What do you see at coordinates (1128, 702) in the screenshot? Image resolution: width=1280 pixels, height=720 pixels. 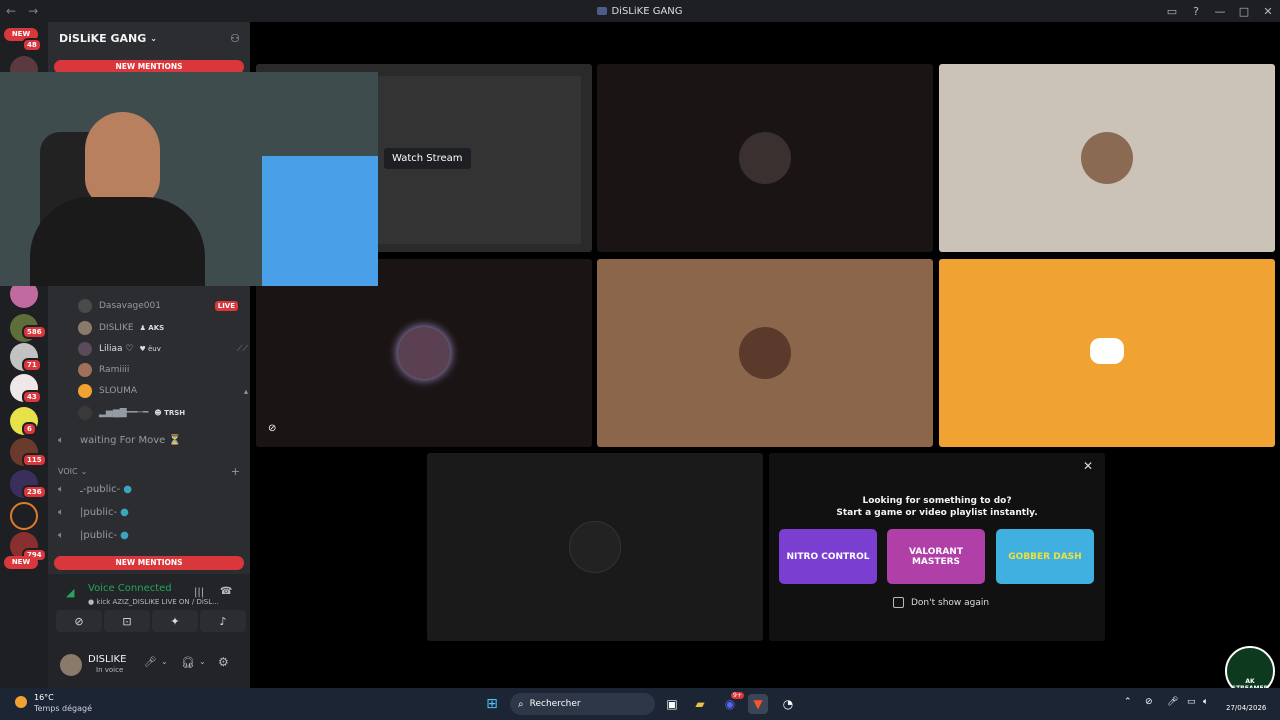 I see `tray-chevron-icon: ⌃` at bounding box center [1128, 702].